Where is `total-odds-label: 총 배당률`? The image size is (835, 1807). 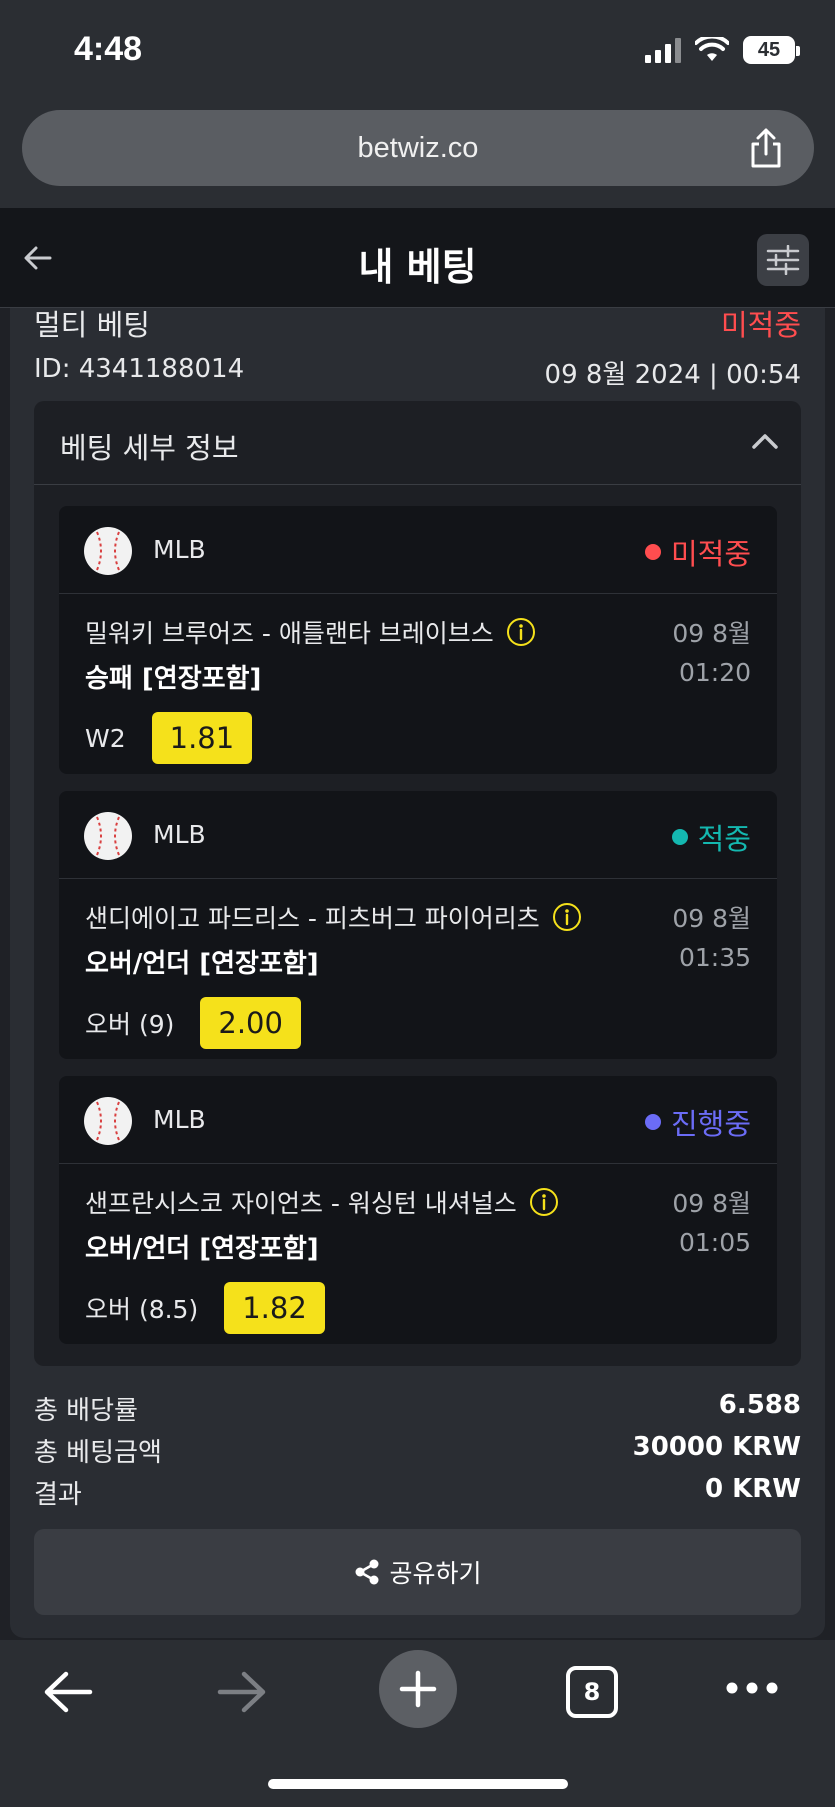 total-odds-label: 총 배당률 is located at coordinates (86, 1411).